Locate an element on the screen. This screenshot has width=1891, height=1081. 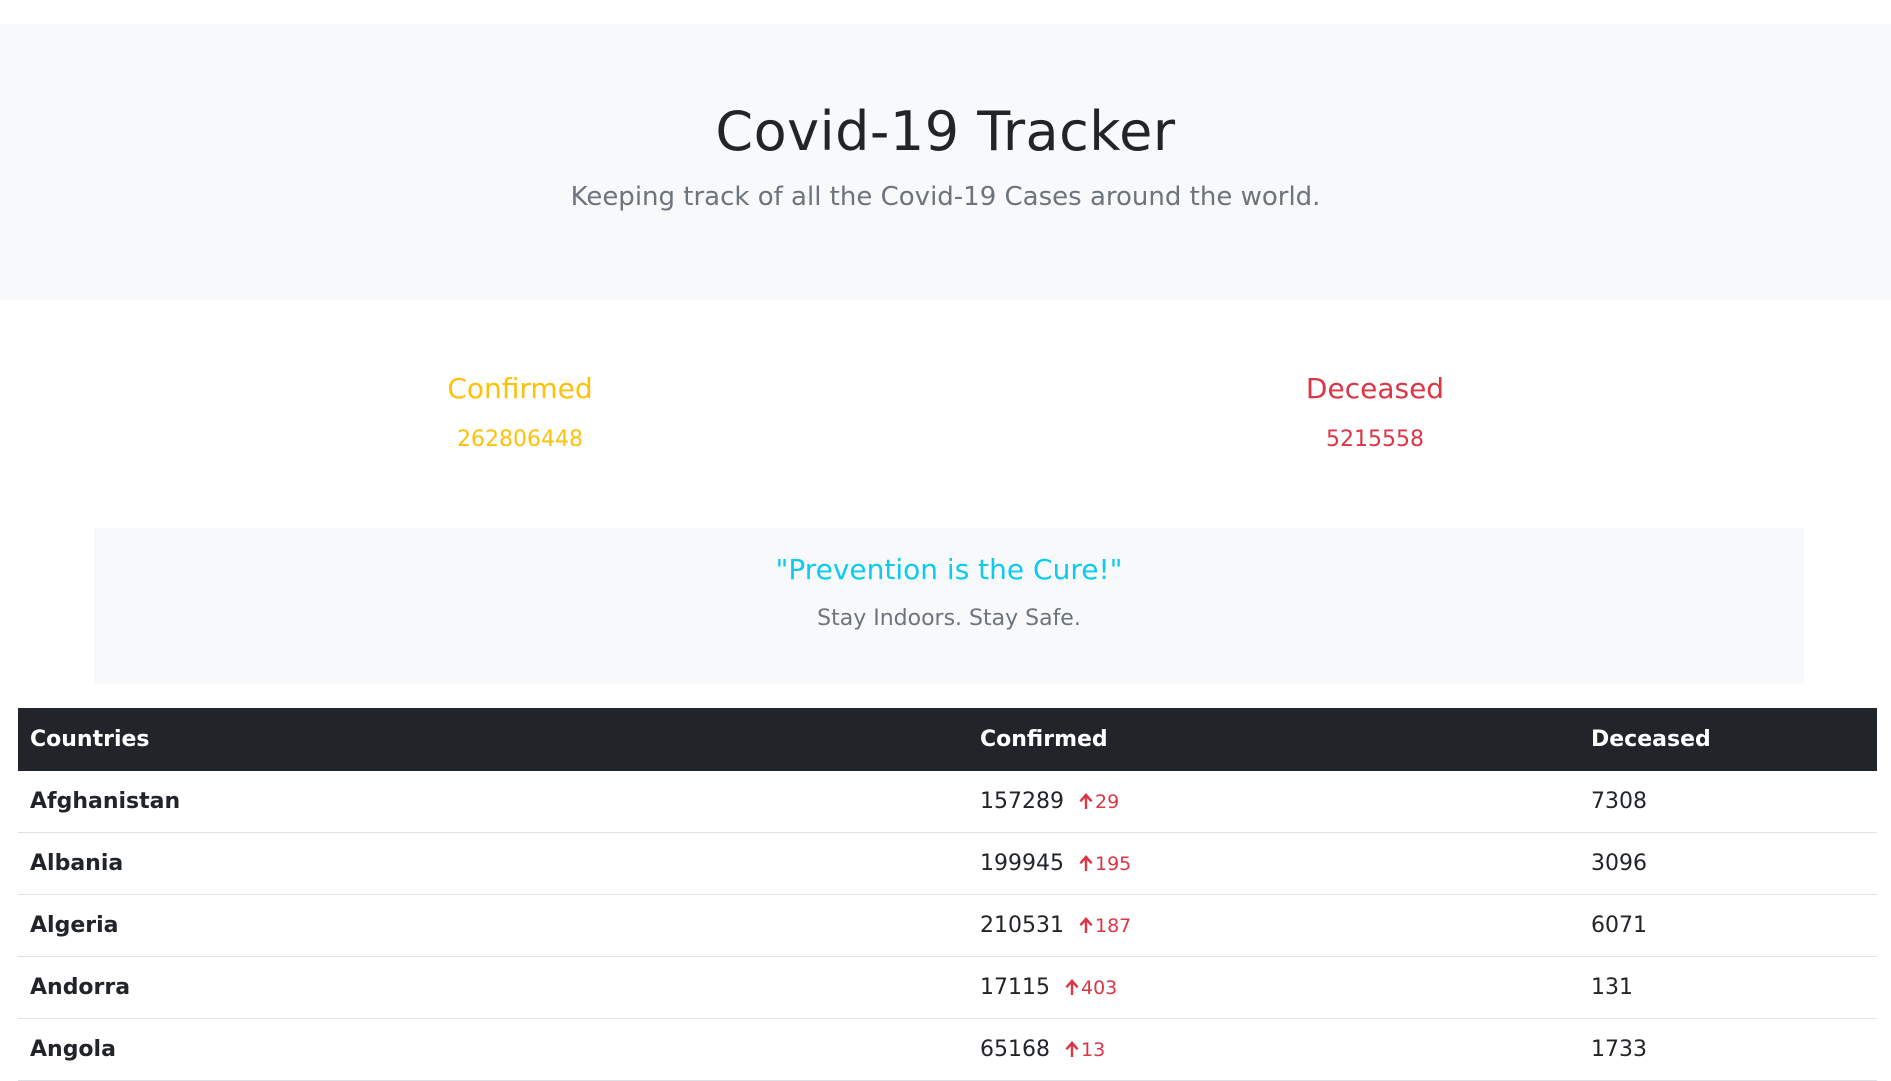
table-row: Andorra 17115 403 131 is located at coordinates (947, 987).